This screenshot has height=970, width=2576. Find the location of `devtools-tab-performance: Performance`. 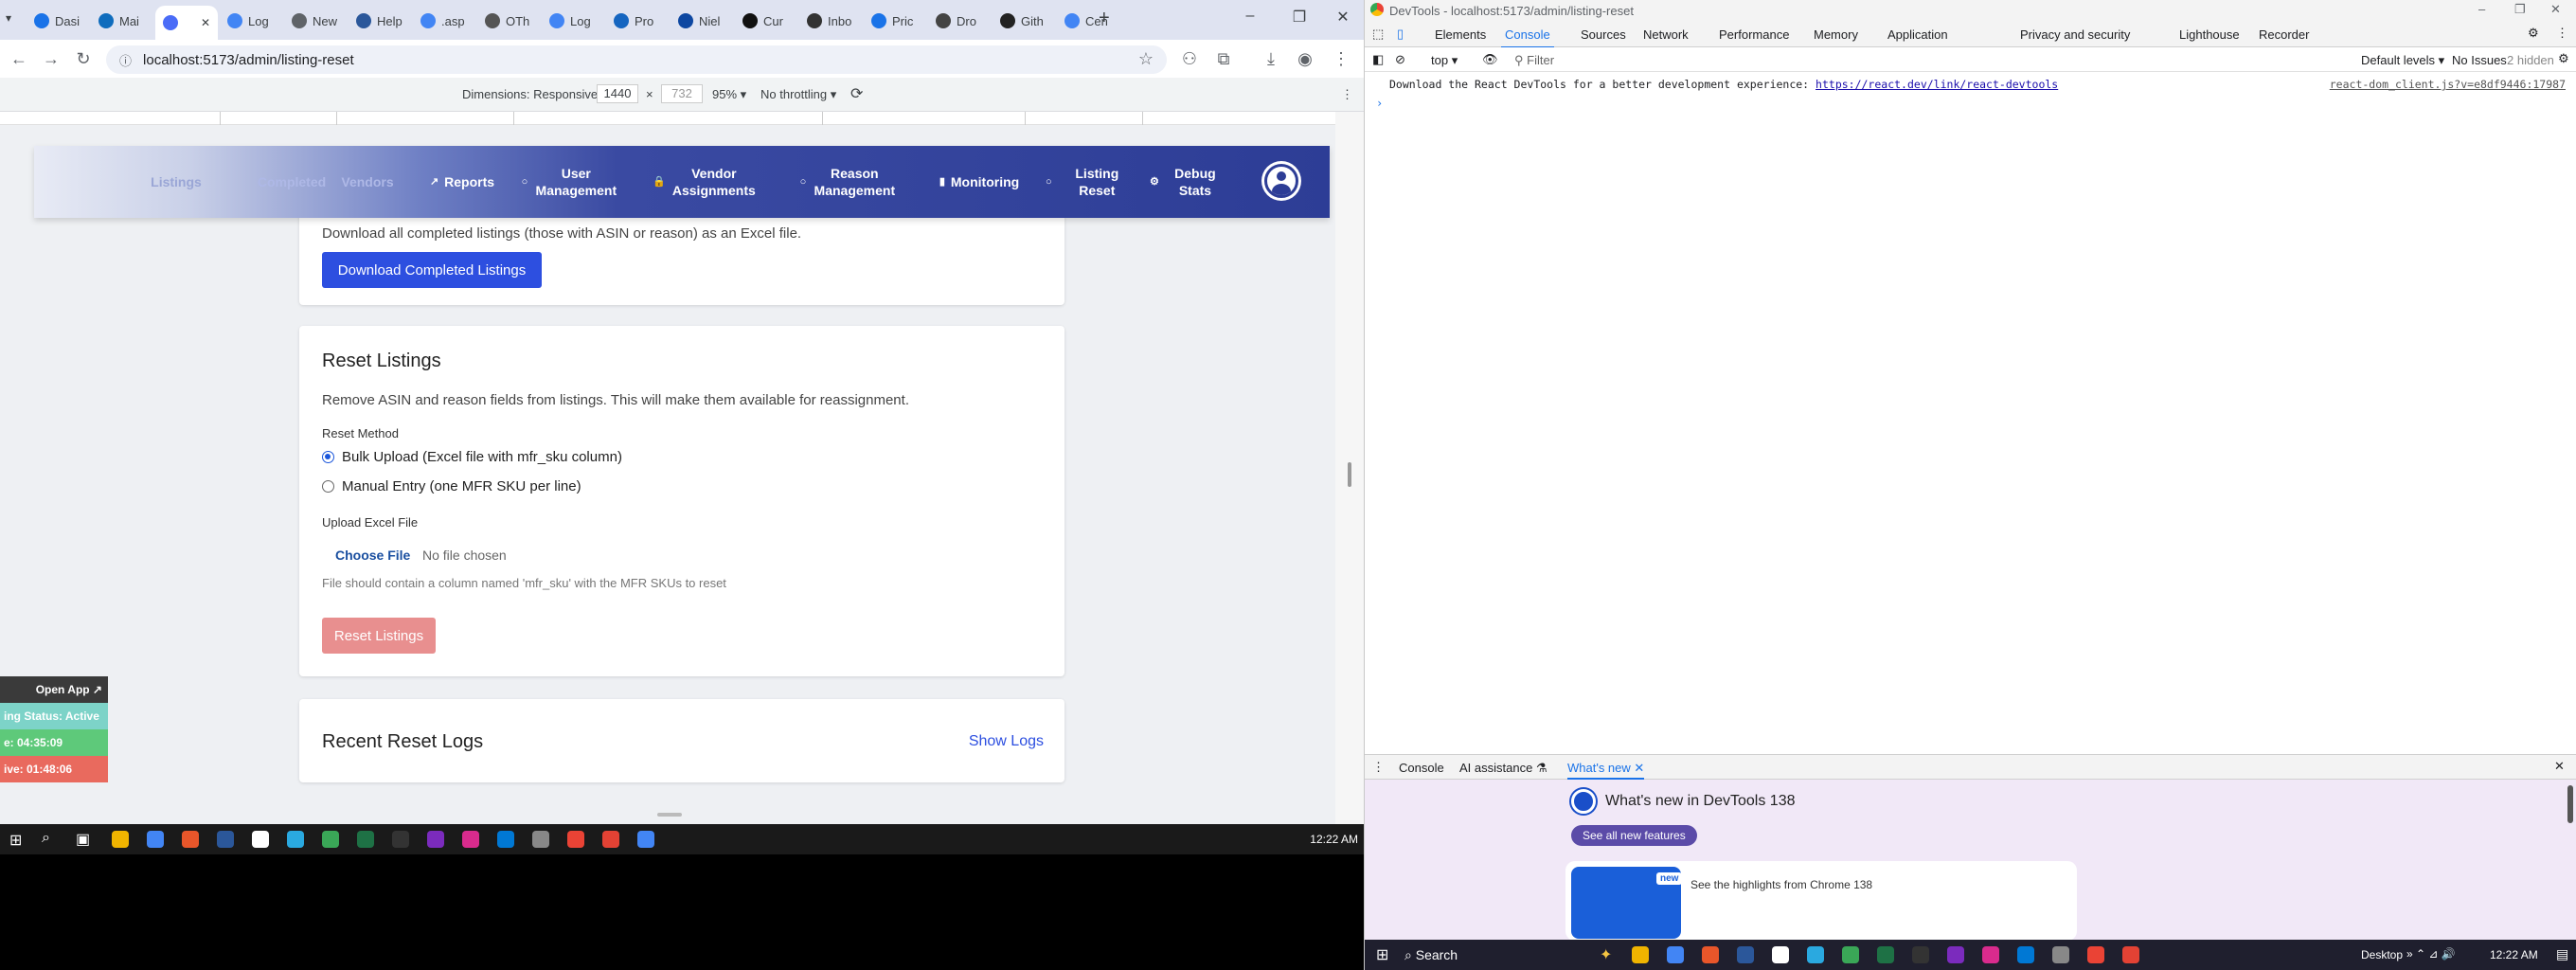

devtools-tab-performance: Performance is located at coordinates (1754, 34).